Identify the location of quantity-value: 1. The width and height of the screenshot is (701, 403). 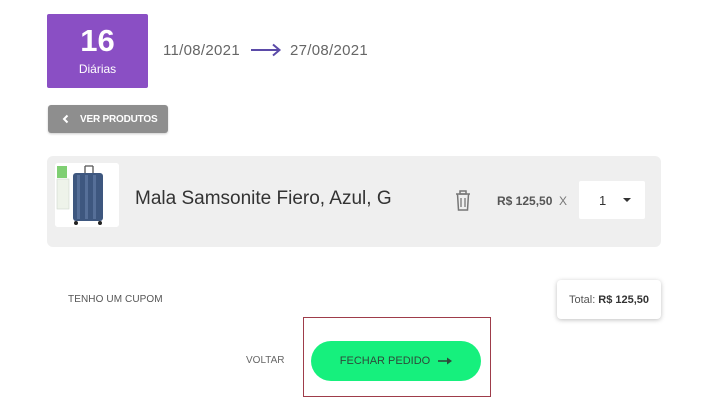
(603, 200).